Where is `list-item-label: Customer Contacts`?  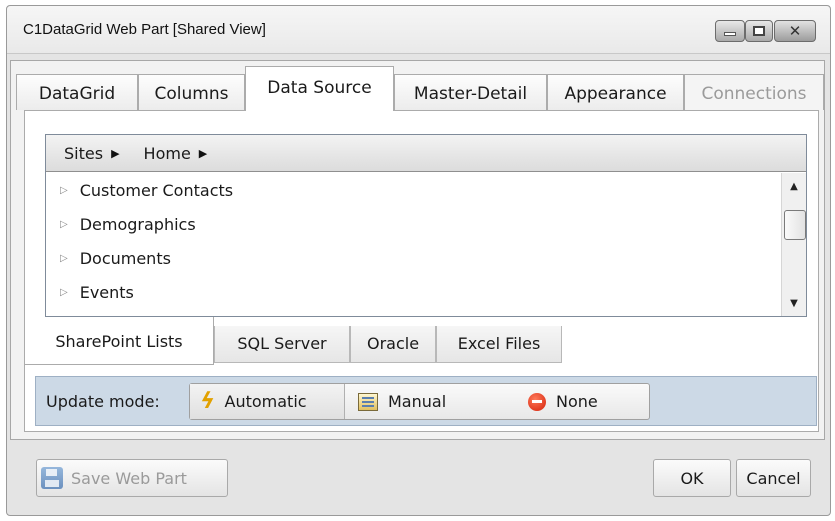 list-item-label: Customer Contacts is located at coordinates (156, 190).